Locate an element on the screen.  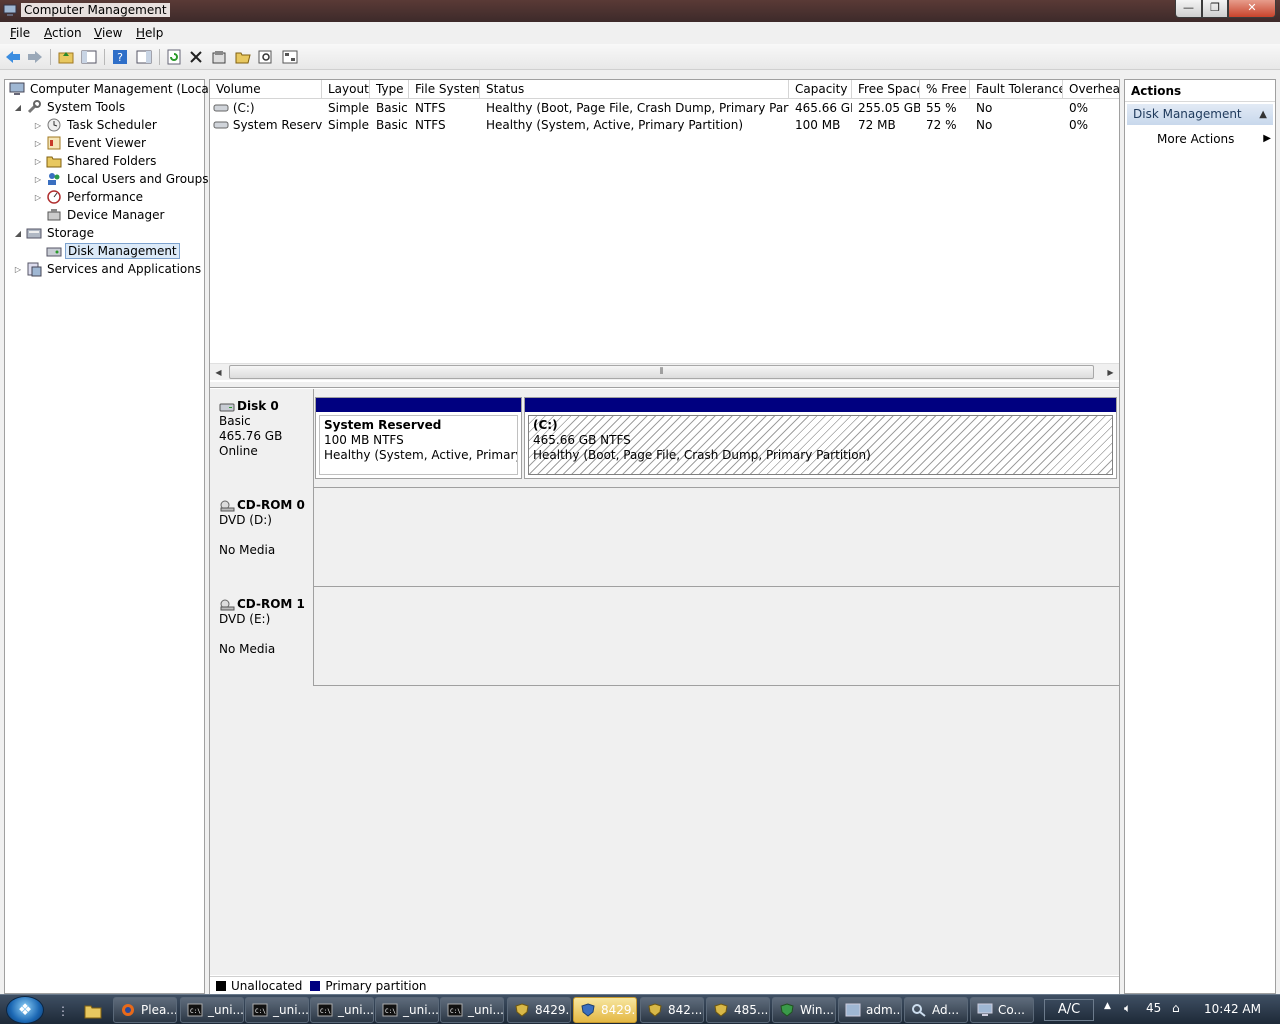
tree-item-task-scheduler: ▷ Task Scheduler is located at coordinates (96, 125).